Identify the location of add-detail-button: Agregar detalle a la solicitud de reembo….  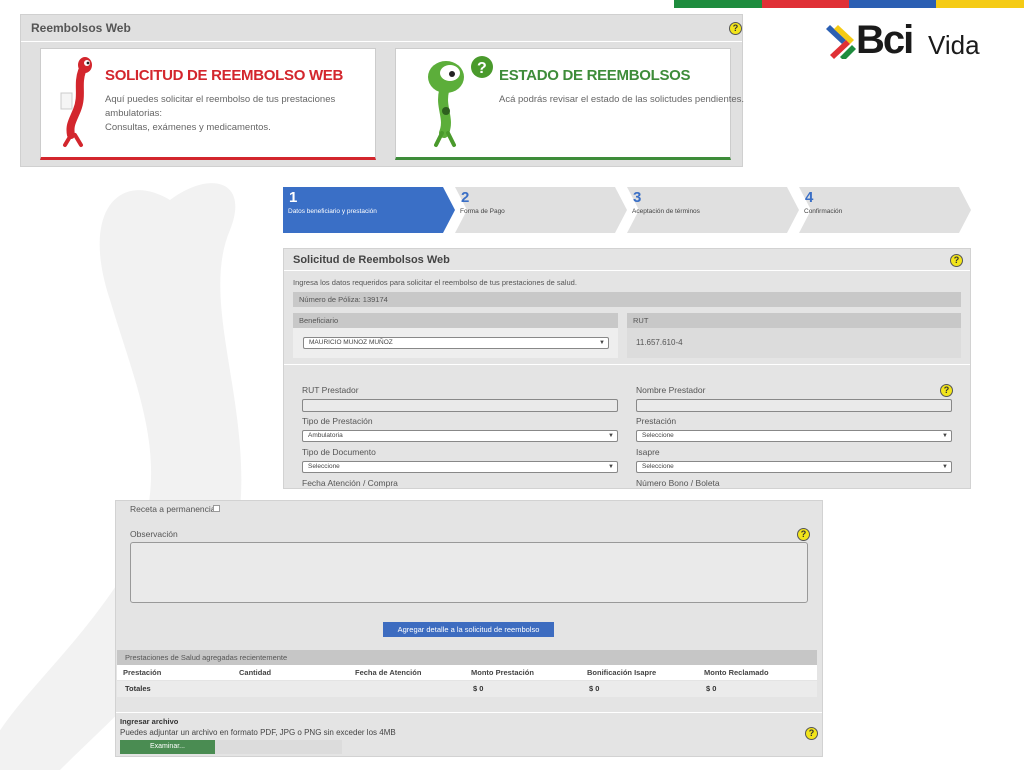
(468, 629).